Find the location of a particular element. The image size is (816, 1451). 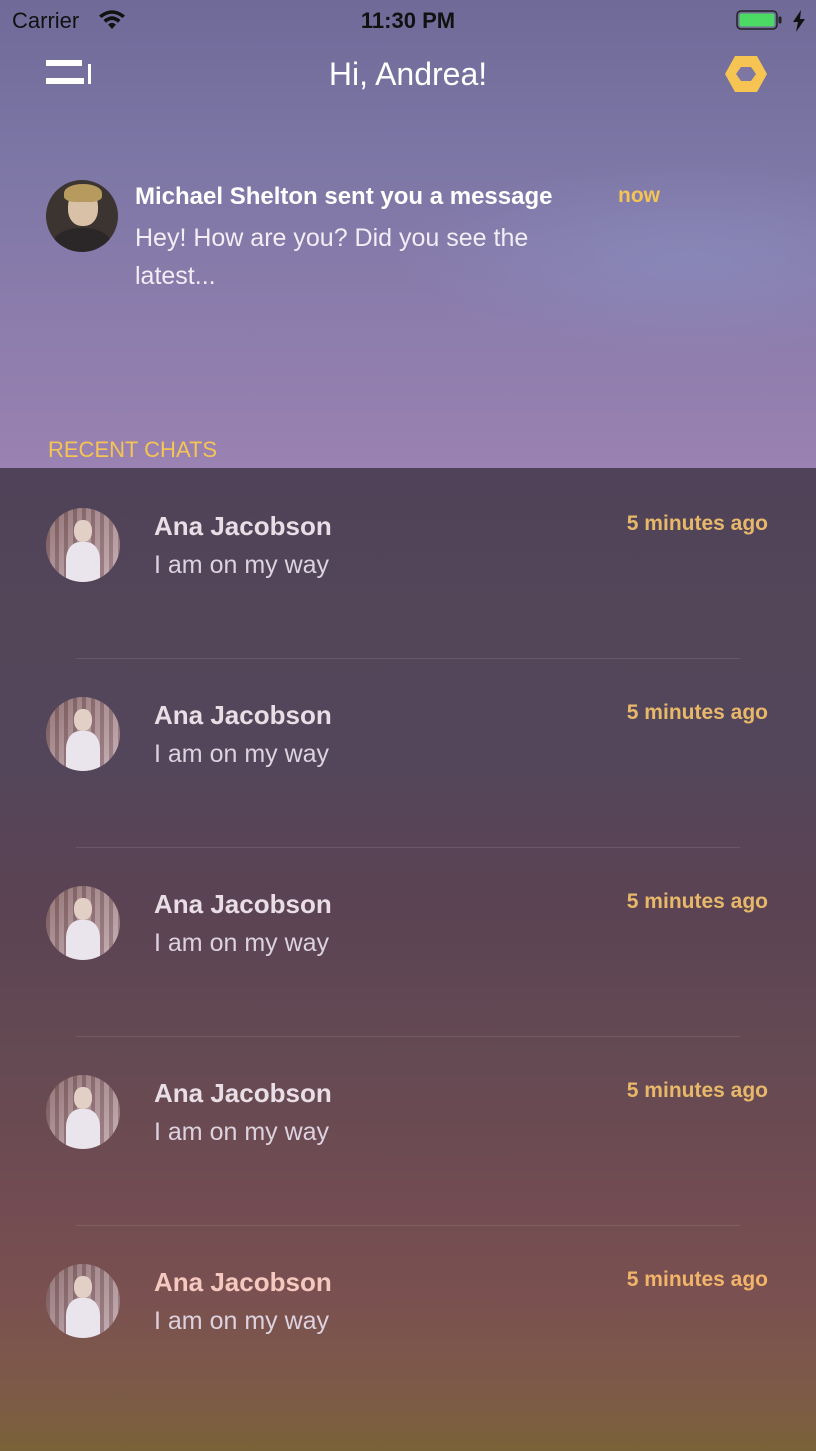

notification-title: Michael Shelton sent you a message is located at coordinates (343, 197).